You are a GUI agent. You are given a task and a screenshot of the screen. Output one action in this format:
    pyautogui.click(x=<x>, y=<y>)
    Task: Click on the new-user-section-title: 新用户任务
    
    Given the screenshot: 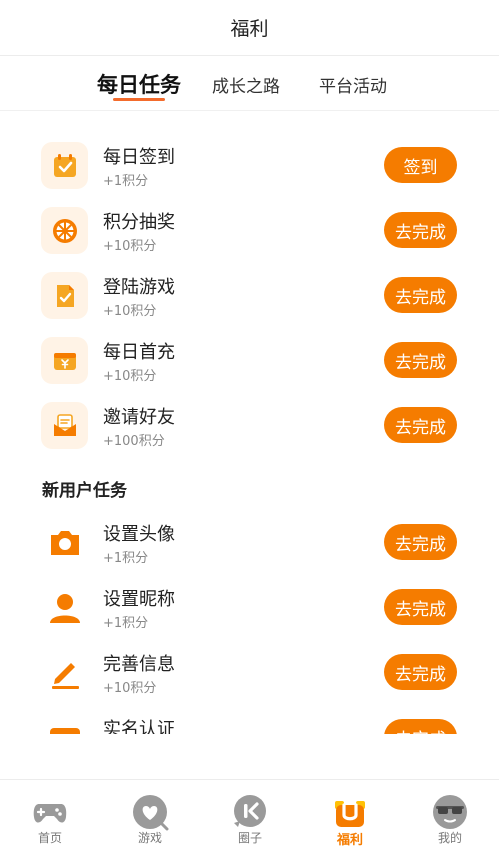 What is the action you would take?
    pyautogui.click(x=84, y=491)
    